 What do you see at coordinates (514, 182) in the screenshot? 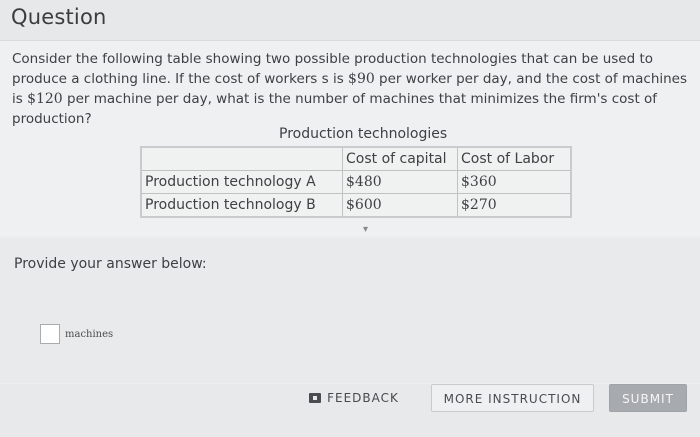
I see `table-cell: $360` at bounding box center [514, 182].